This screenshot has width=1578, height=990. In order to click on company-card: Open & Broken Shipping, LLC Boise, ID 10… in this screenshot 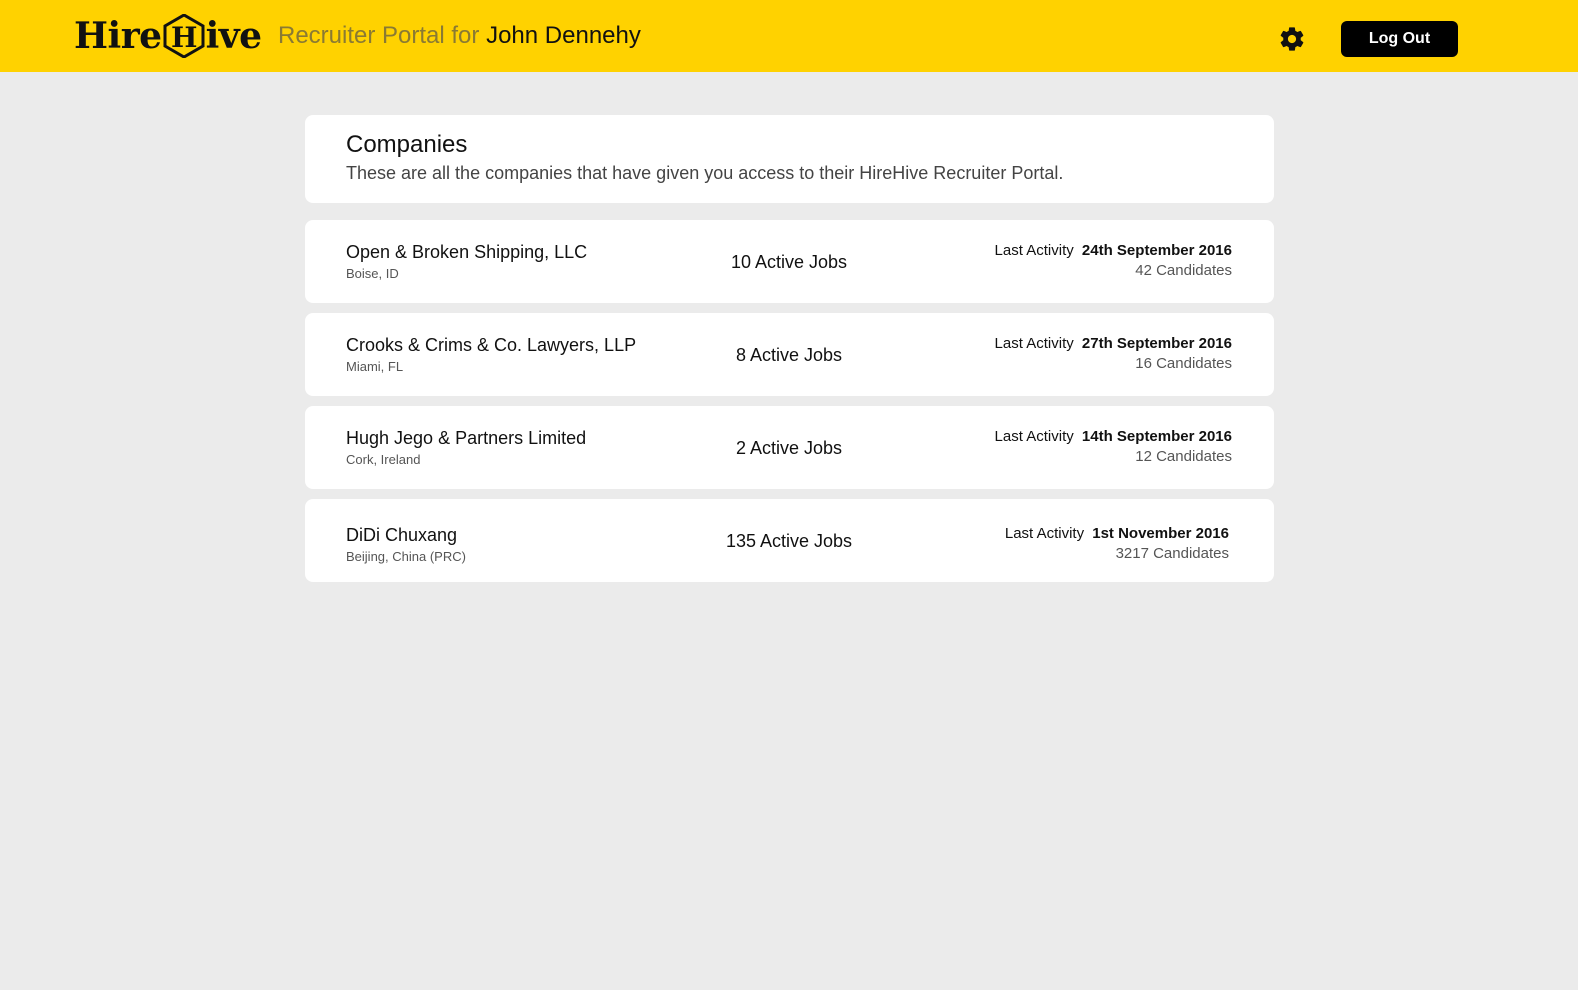, I will do `click(789, 261)`.